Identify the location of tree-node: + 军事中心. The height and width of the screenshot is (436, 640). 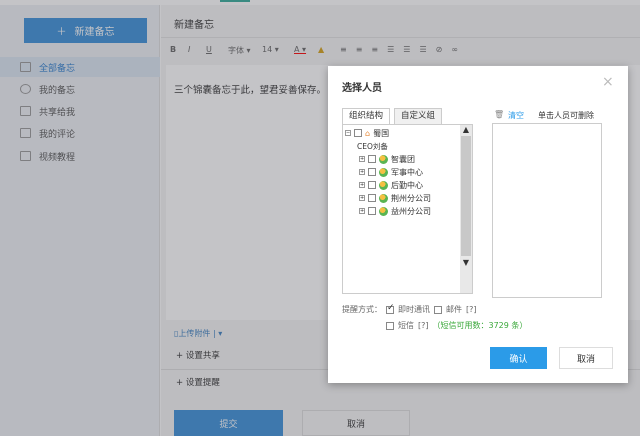
(391, 172).